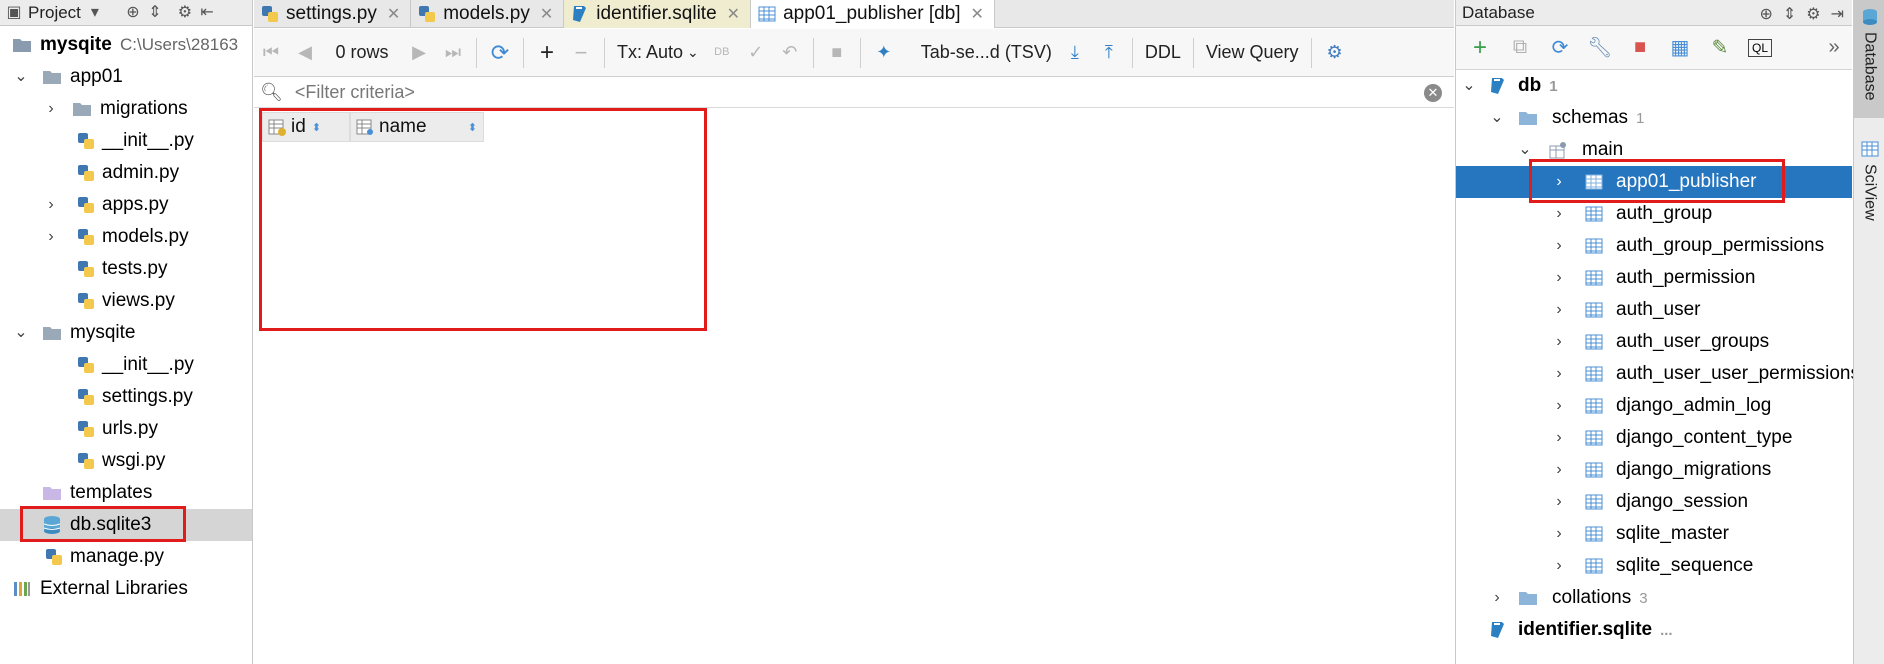 The image size is (1884, 664). What do you see at coordinates (271, 53) in the screenshot?
I see `first-page-icon: ⏮` at bounding box center [271, 53].